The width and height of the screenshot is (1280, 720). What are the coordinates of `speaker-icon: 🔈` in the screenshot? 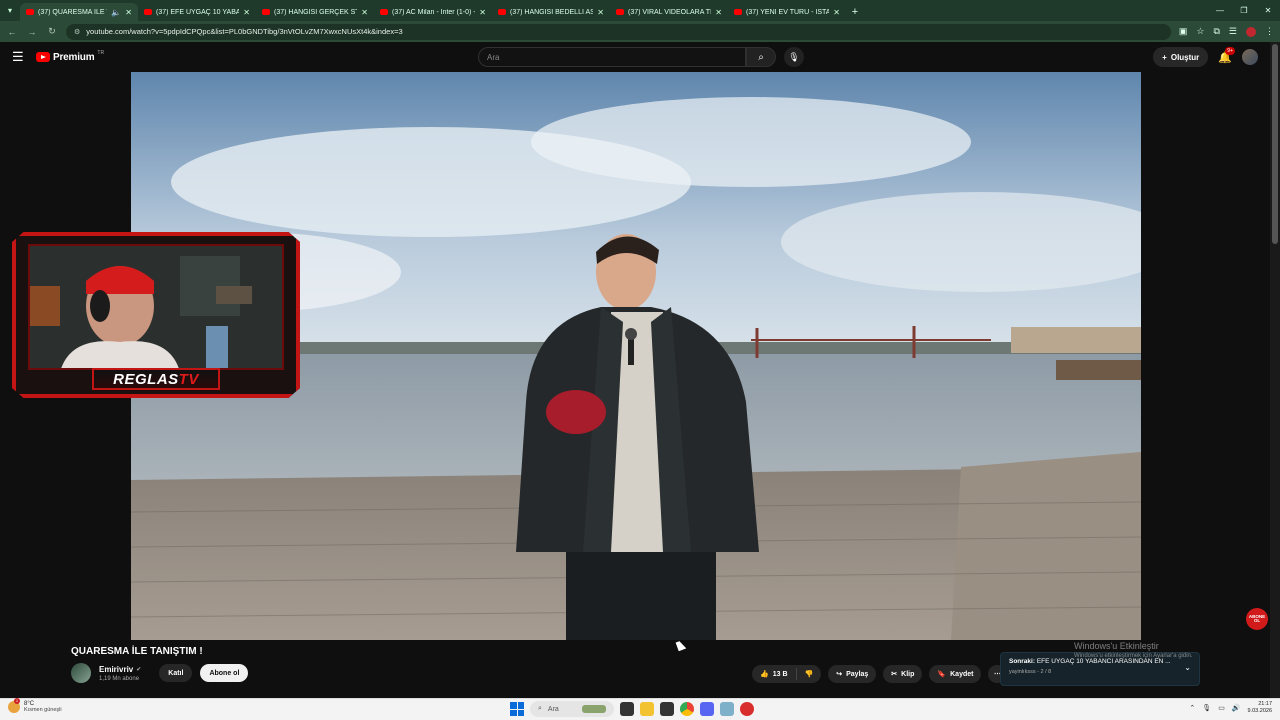 It's located at (116, 12).